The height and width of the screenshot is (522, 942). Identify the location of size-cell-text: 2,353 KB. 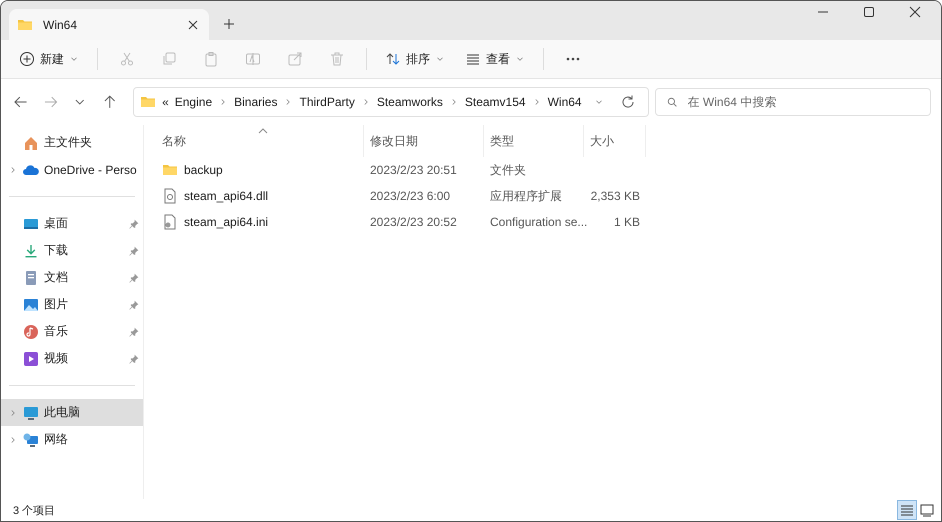
(615, 196).